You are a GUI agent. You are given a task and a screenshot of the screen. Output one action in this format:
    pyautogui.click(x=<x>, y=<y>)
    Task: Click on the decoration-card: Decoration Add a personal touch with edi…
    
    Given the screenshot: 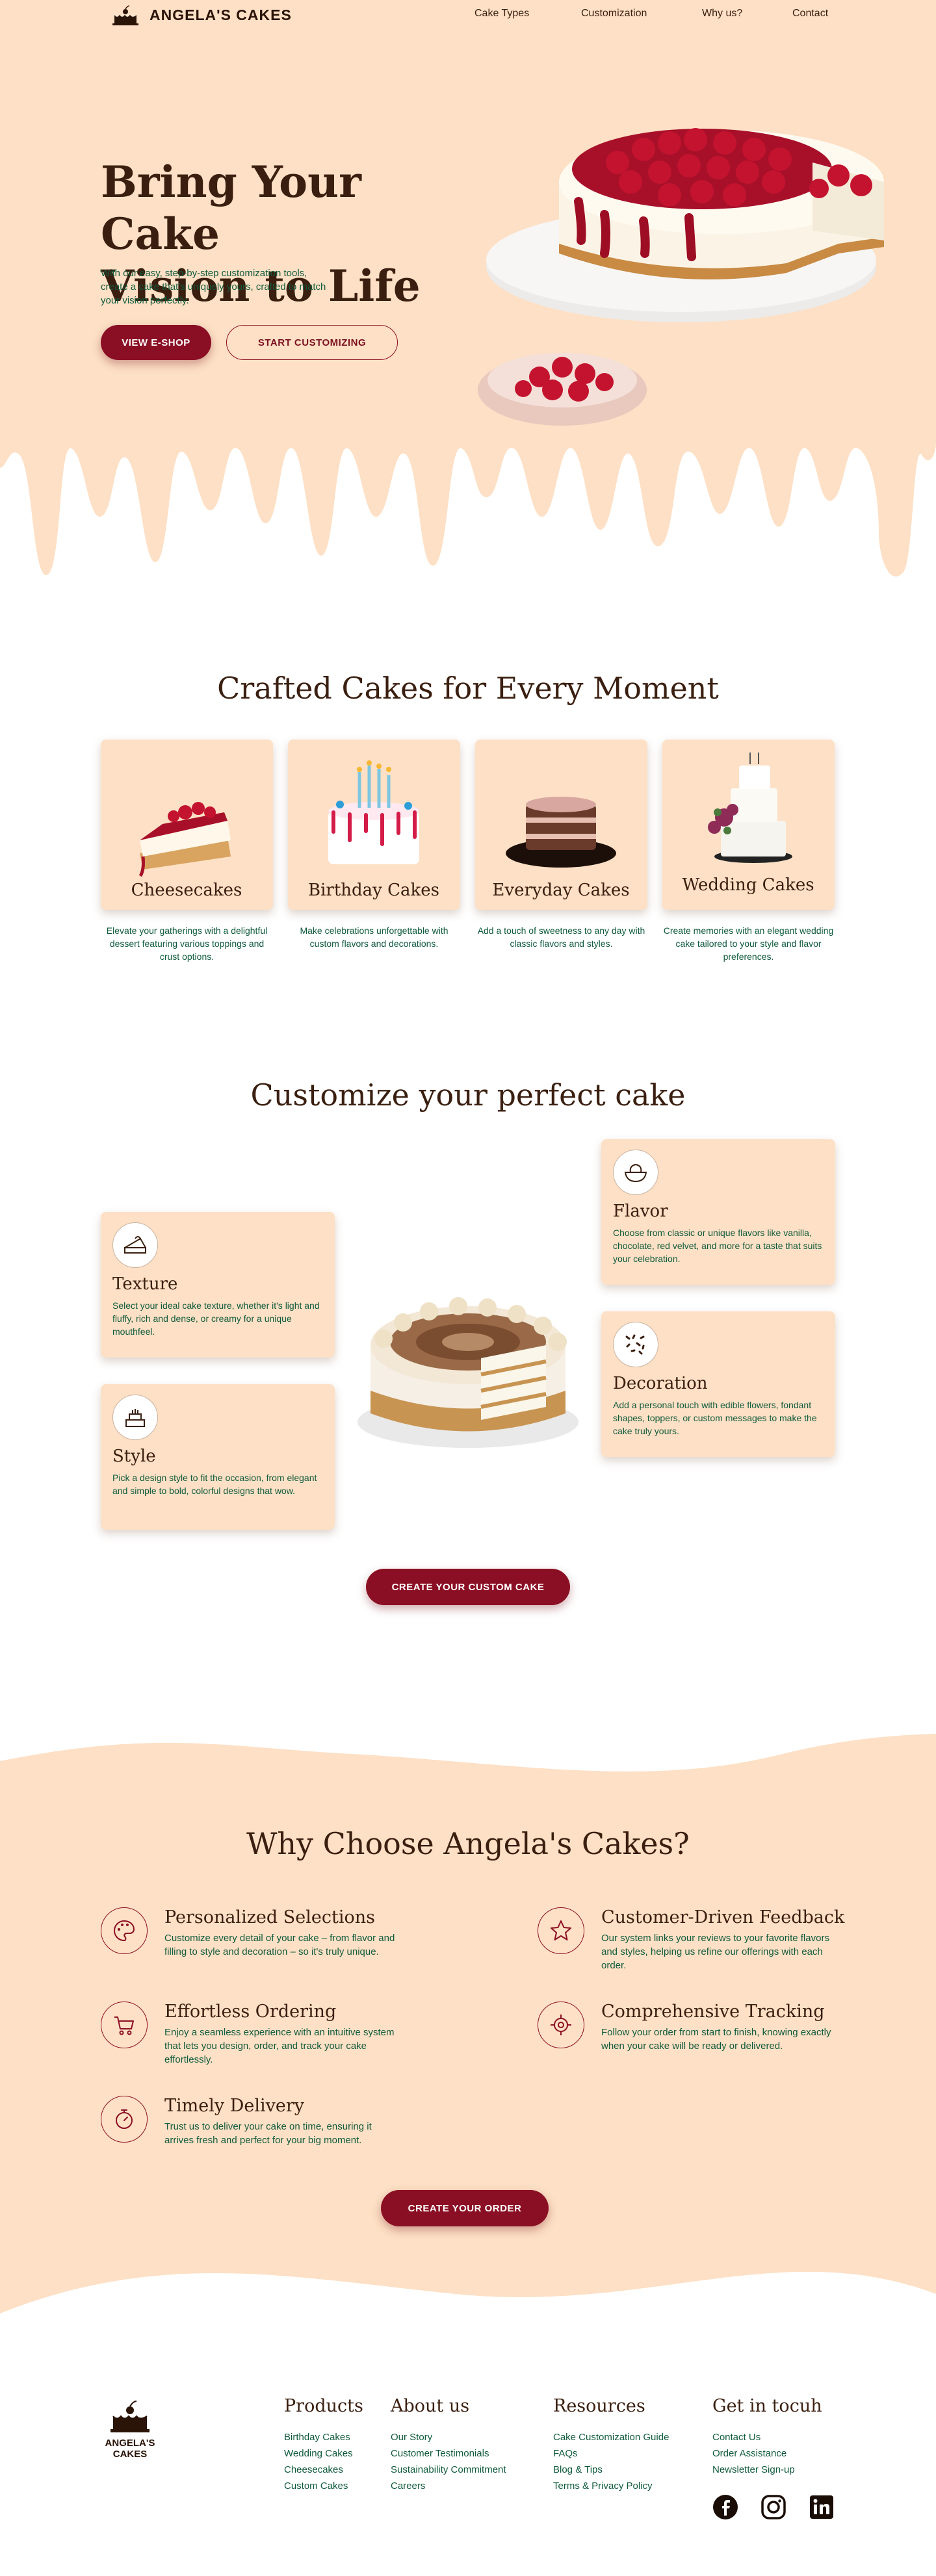 What is the action you would take?
    pyautogui.click(x=718, y=1384)
    